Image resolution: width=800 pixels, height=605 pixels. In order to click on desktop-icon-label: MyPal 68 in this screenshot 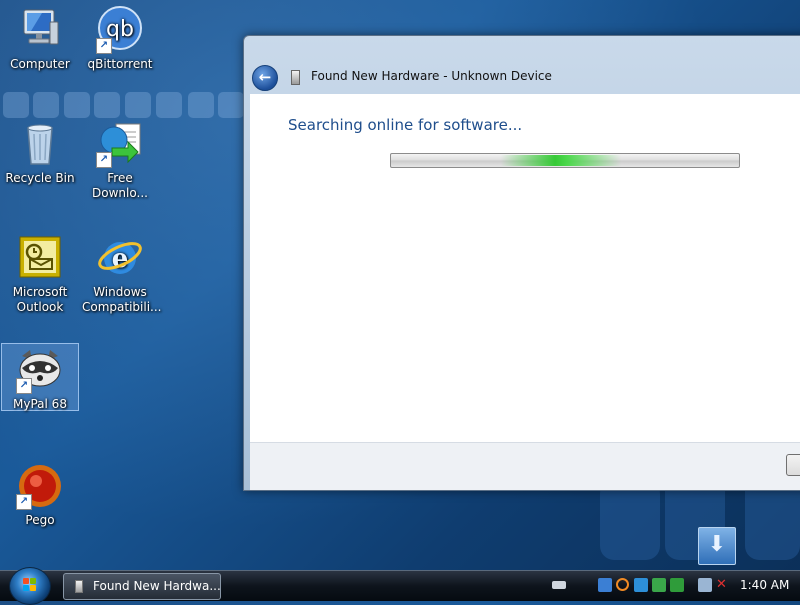, I will do `click(40, 404)`.